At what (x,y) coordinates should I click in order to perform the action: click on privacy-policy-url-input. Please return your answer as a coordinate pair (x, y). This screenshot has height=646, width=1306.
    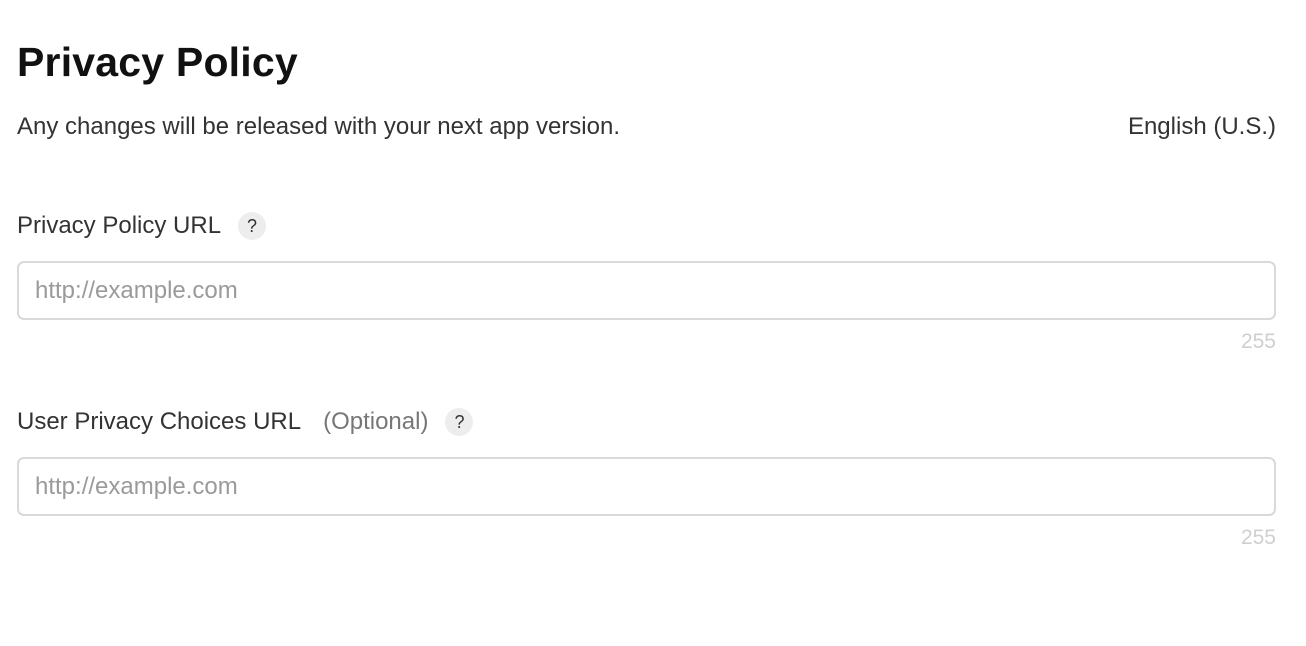
    Looking at the image, I should click on (646, 290).